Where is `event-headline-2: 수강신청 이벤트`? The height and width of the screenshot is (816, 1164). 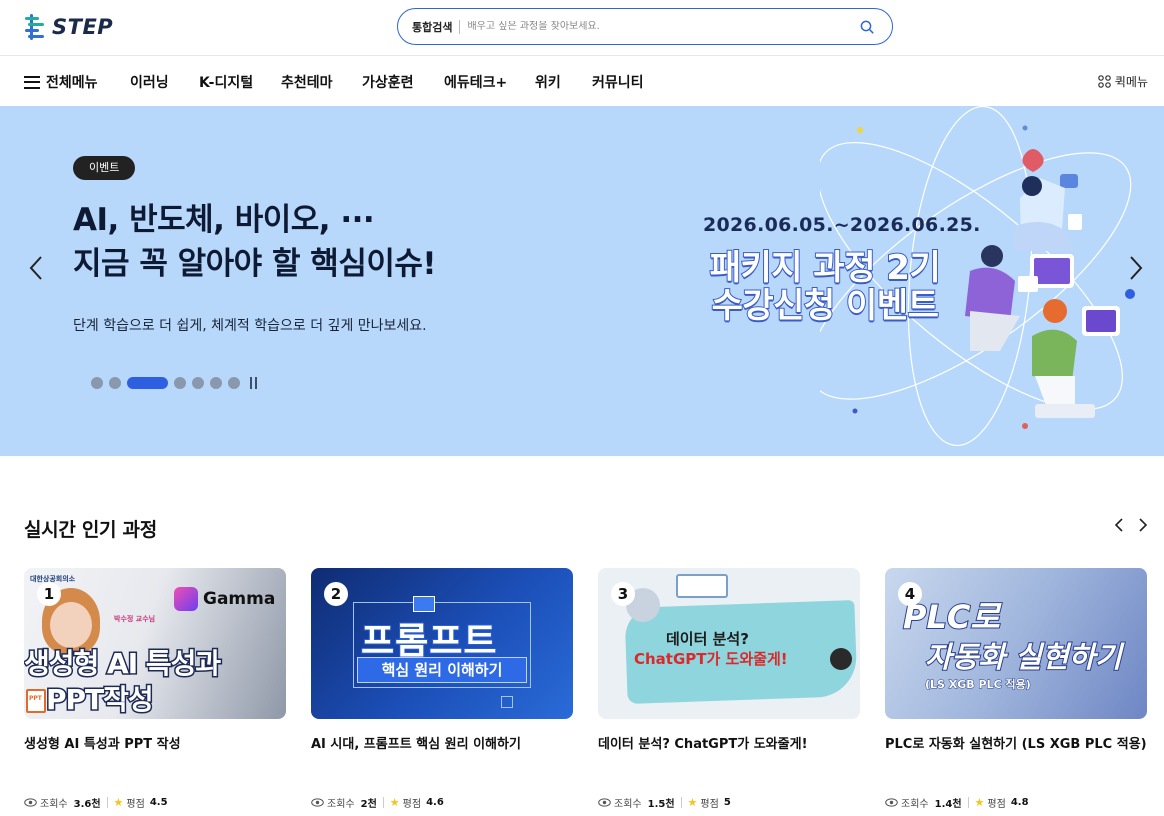
event-headline-2: 수강신청 이벤트 is located at coordinates (825, 306).